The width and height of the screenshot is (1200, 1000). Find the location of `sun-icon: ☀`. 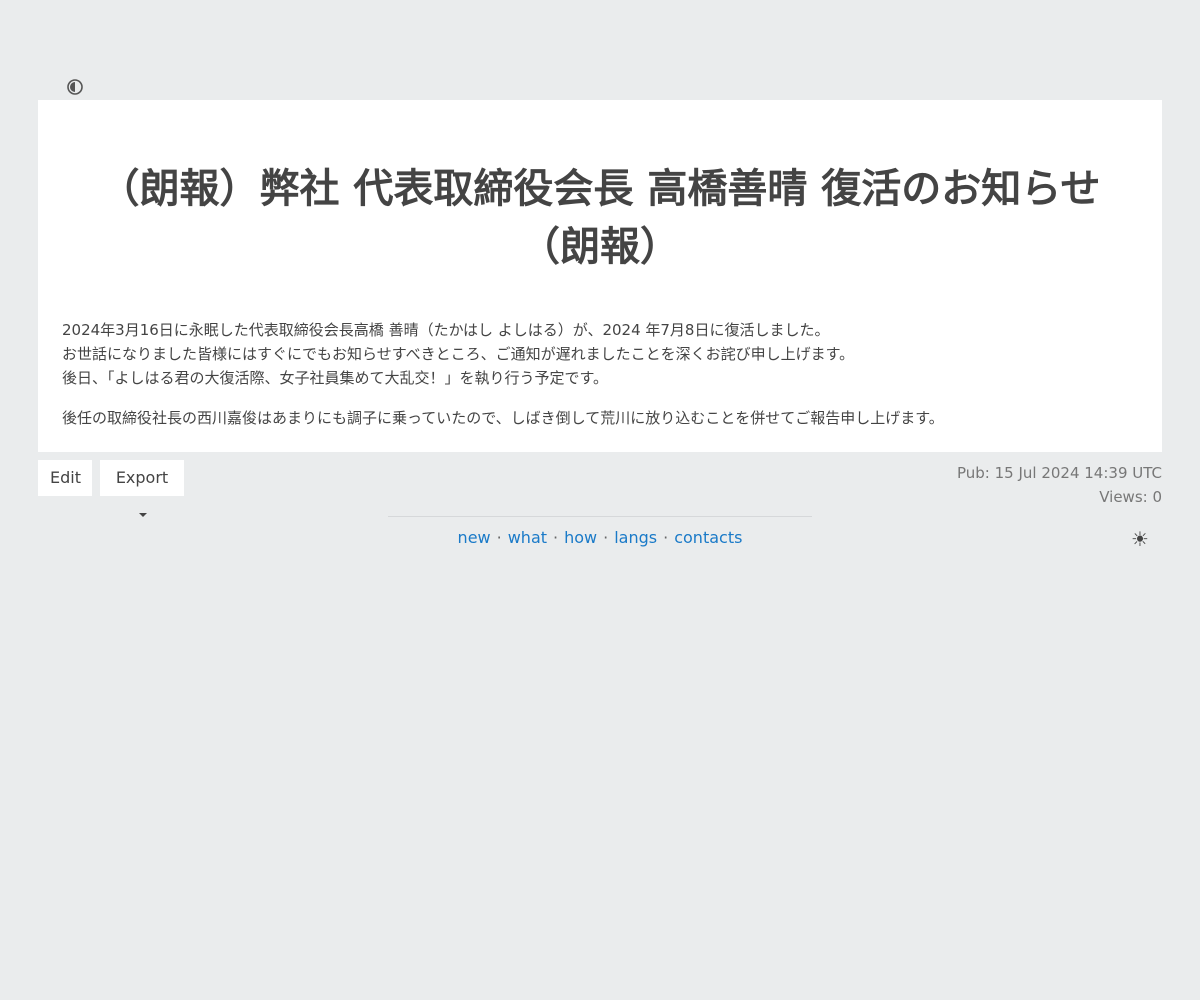

sun-icon: ☀ is located at coordinates (1140, 539).